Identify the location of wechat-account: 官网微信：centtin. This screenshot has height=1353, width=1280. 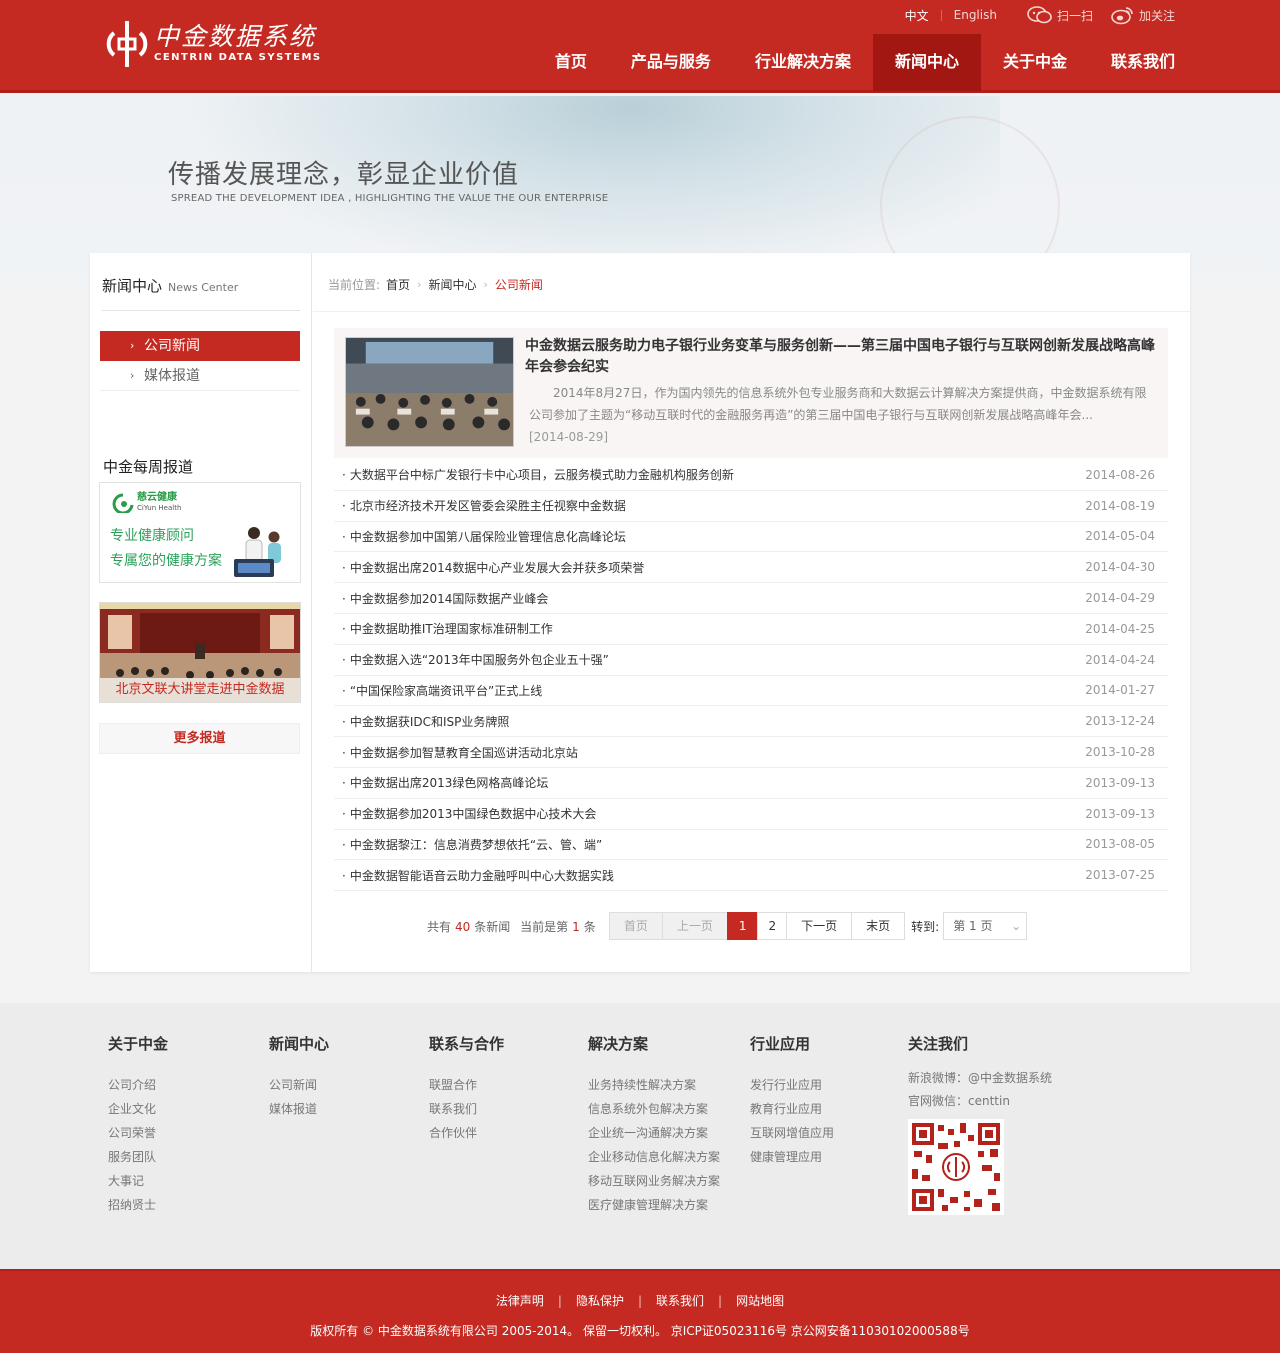
(959, 1101).